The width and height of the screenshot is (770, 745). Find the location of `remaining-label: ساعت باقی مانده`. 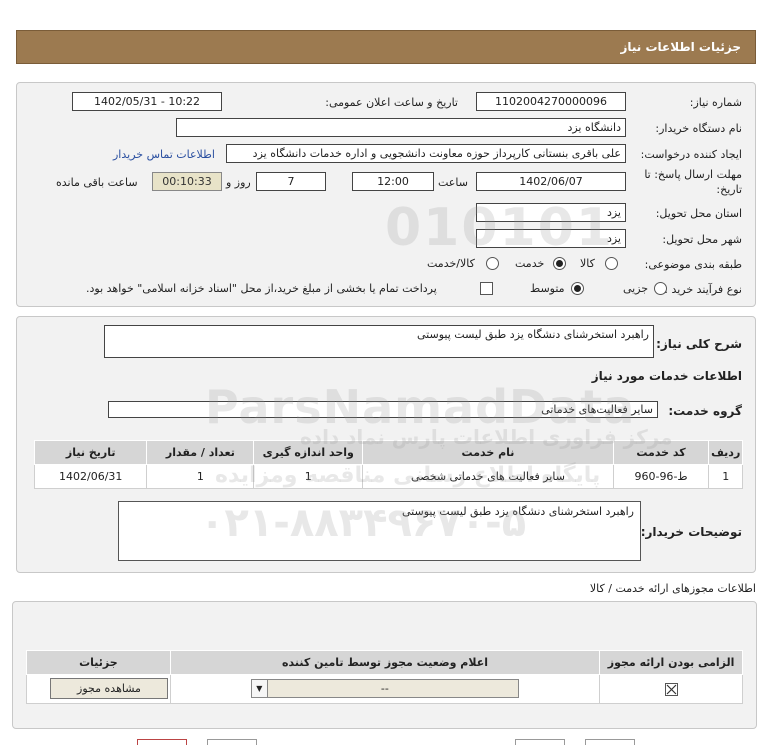

remaining-label: ساعت باقی مانده is located at coordinates (97, 182).